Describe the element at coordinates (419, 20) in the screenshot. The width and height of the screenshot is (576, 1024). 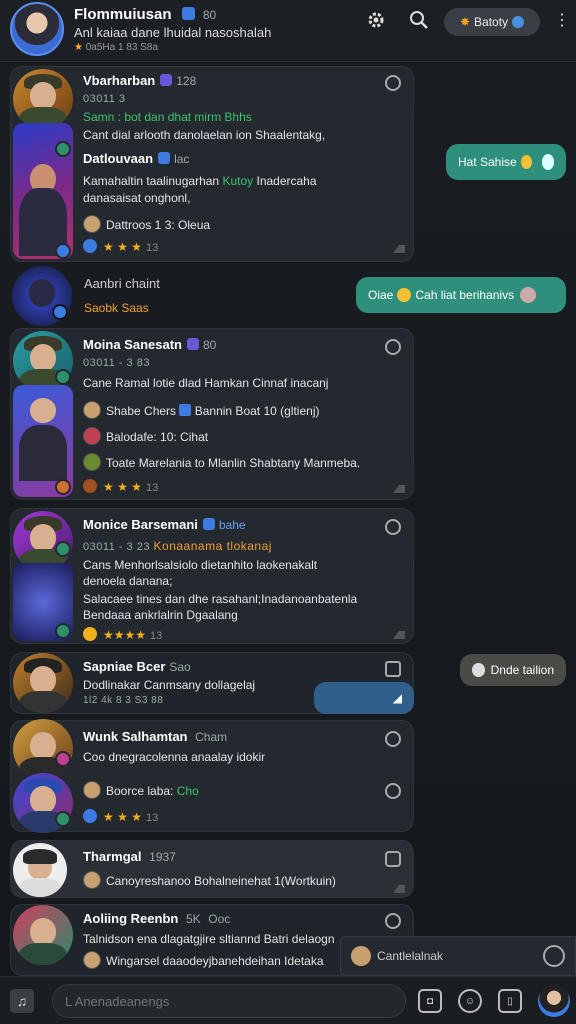
I see `search-icon` at that location.